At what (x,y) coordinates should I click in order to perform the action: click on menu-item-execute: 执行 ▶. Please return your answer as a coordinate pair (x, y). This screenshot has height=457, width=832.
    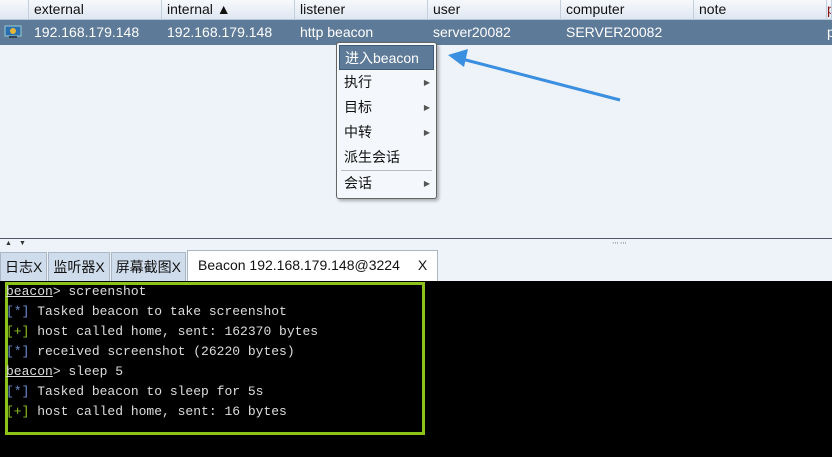
    Looking at the image, I should click on (386, 82).